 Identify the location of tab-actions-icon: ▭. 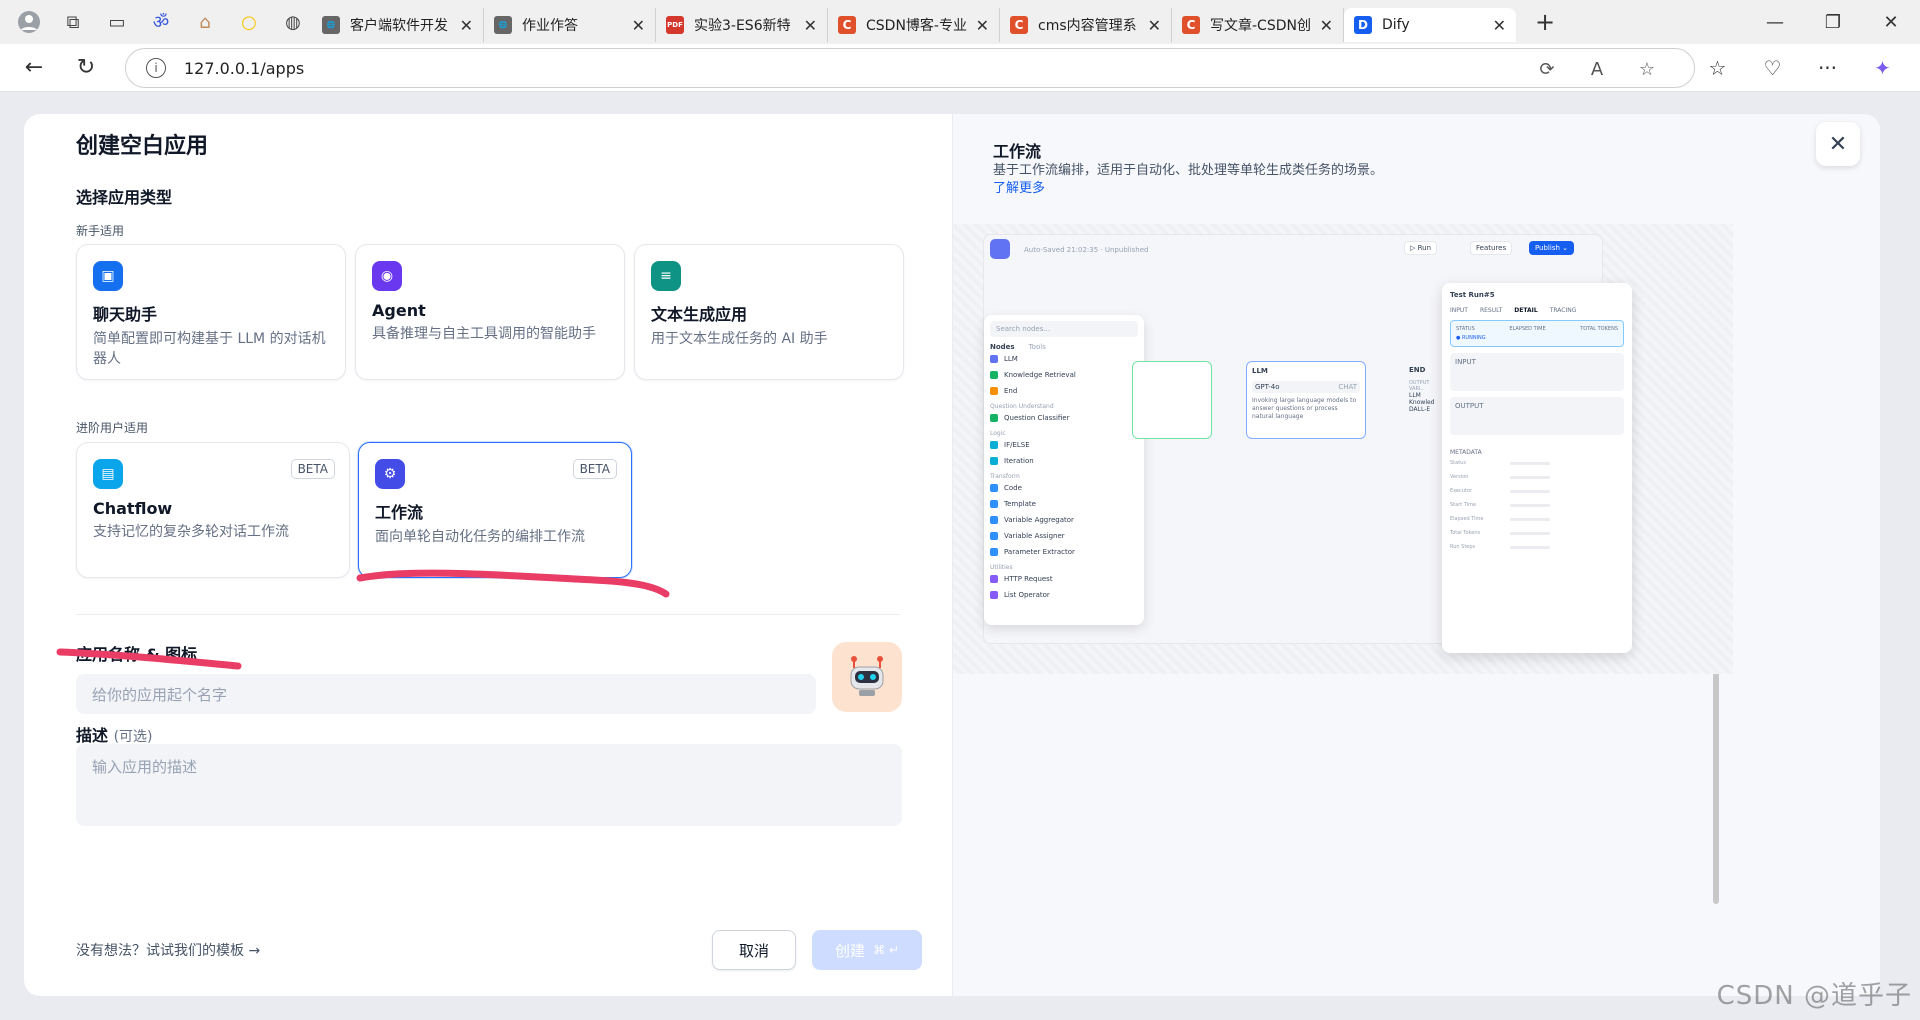
(117, 22).